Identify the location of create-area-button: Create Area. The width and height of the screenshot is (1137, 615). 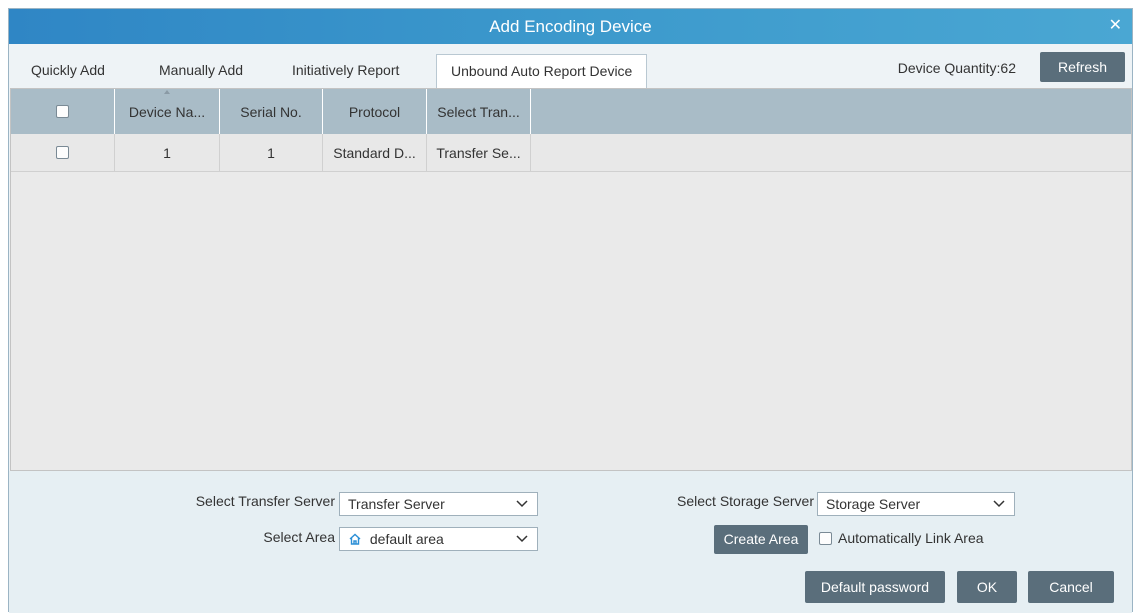
(761, 539).